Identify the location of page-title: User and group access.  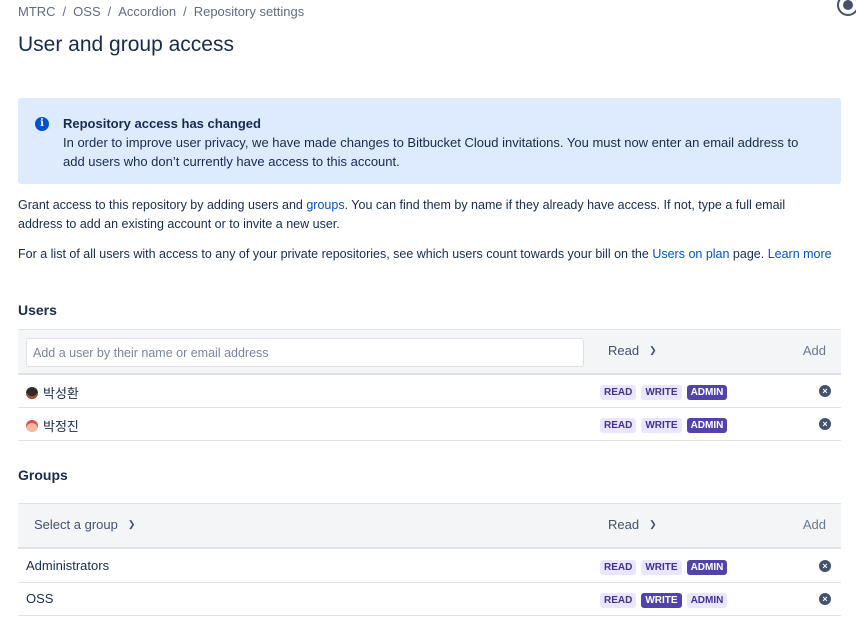
(126, 44).